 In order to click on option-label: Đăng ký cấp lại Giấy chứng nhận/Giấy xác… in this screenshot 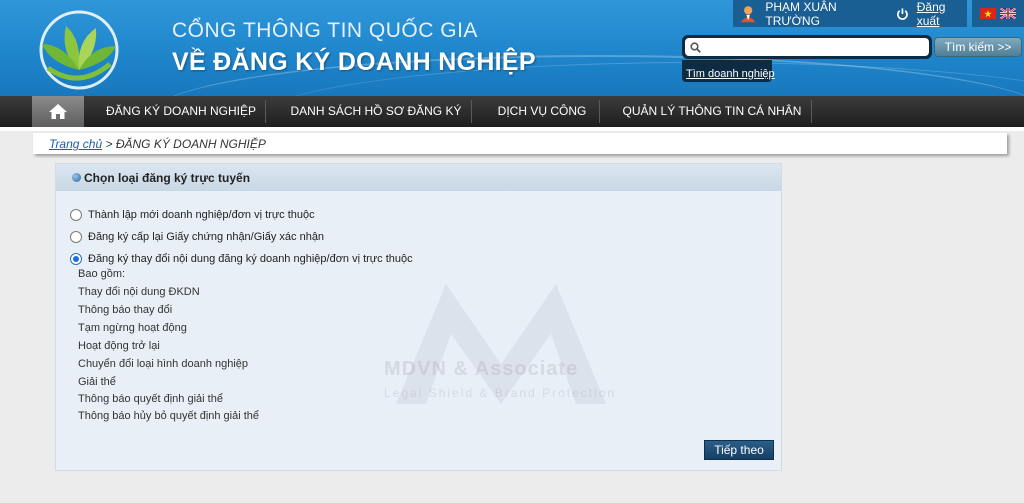, I will do `click(206, 237)`.